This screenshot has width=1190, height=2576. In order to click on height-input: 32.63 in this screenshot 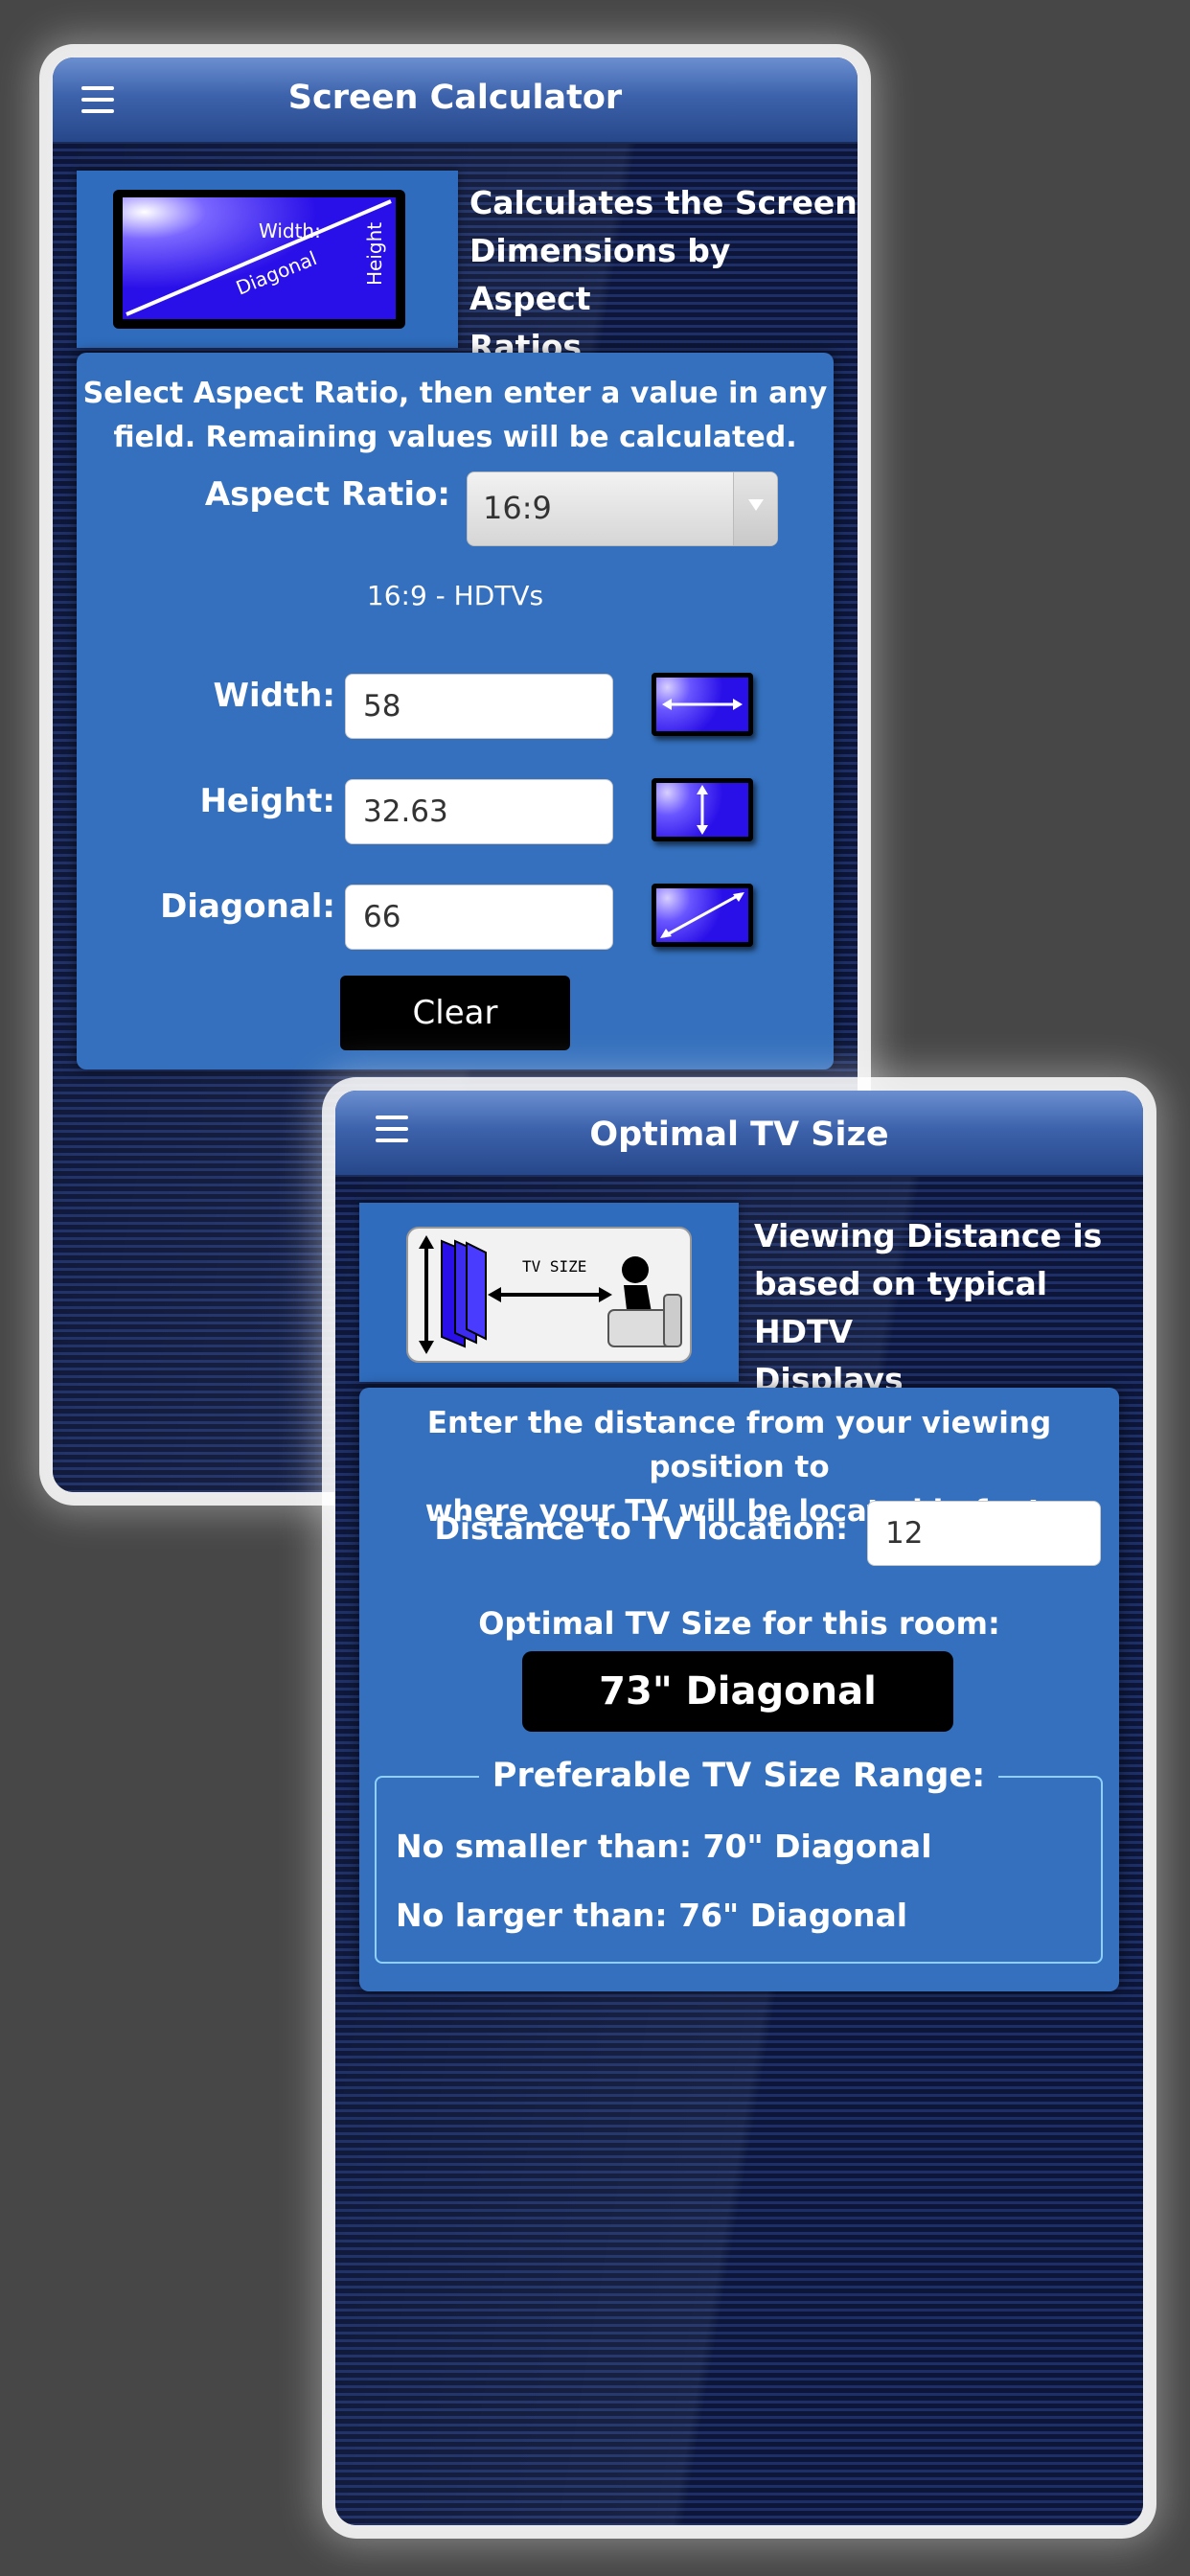, I will do `click(479, 811)`.